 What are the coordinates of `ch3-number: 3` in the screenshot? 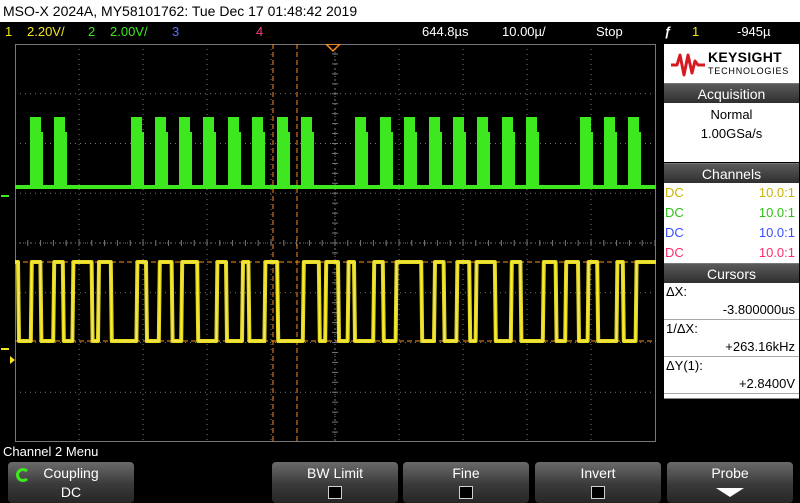 It's located at (175, 32).